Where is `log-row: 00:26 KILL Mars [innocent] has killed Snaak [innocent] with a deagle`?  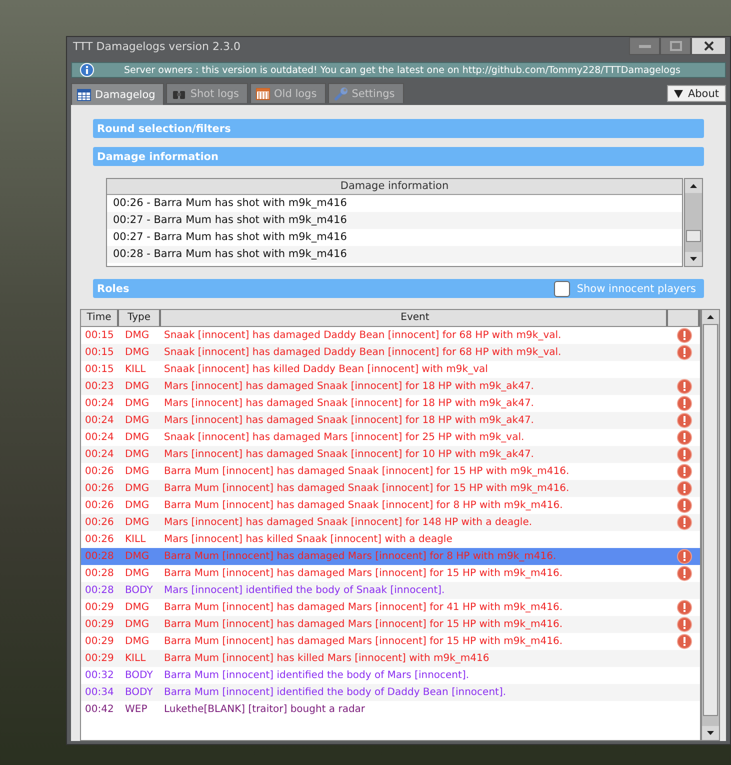 log-row: 00:26 KILL Mars [innocent] has killed Snaak [innocent] with a deagle is located at coordinates (390, 539).